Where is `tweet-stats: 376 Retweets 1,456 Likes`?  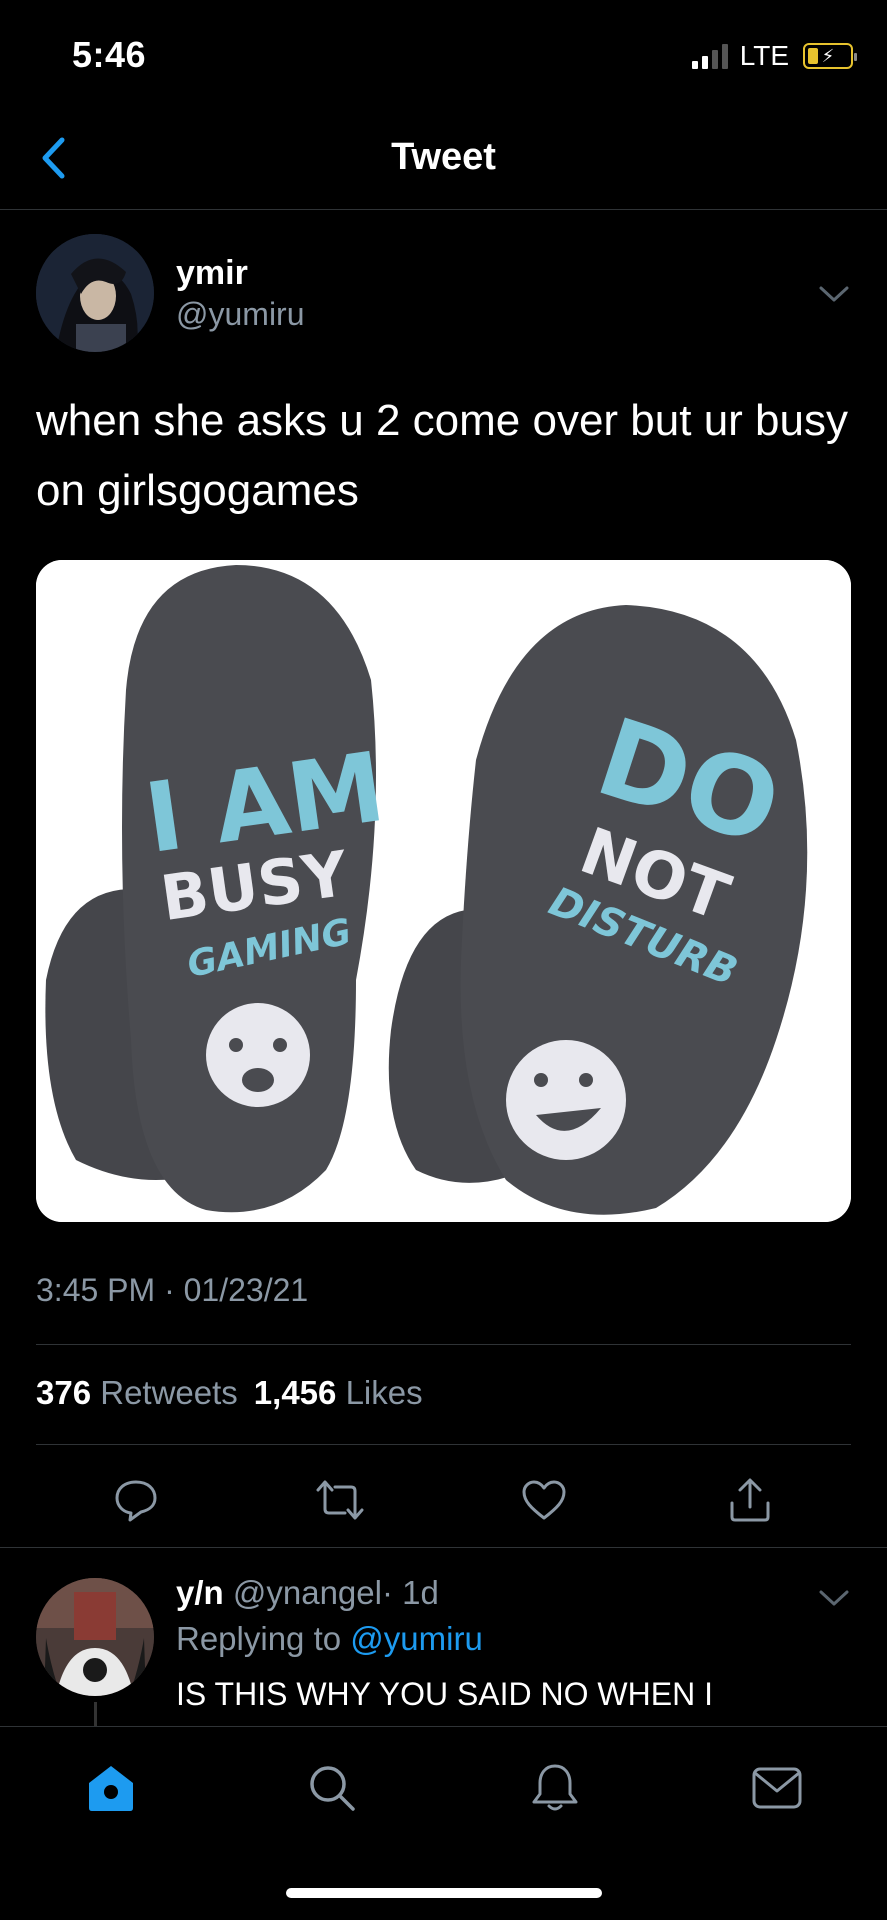 tweet-stats: 376 Retweets 1,456 Likes is located at coordinates (230, 1393).